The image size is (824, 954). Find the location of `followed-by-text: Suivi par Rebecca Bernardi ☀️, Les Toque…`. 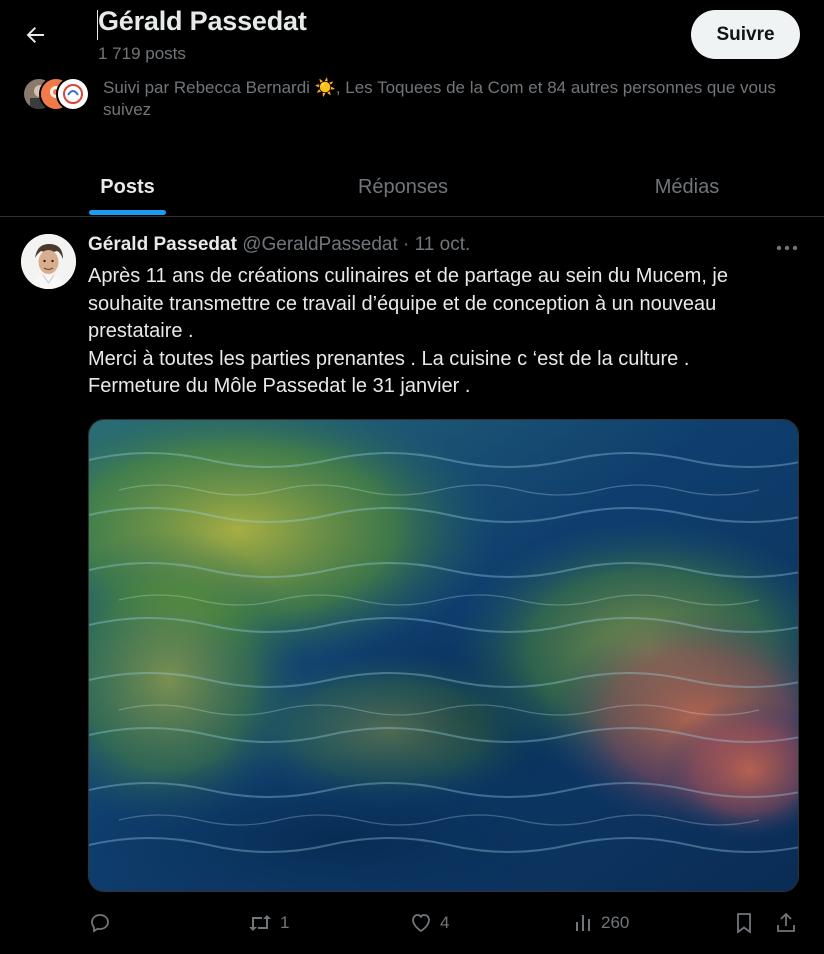

followed-by-text: Suivi par Rebecca Bernardi ☀️, Les Toque… is located at coordinates (448, 99).